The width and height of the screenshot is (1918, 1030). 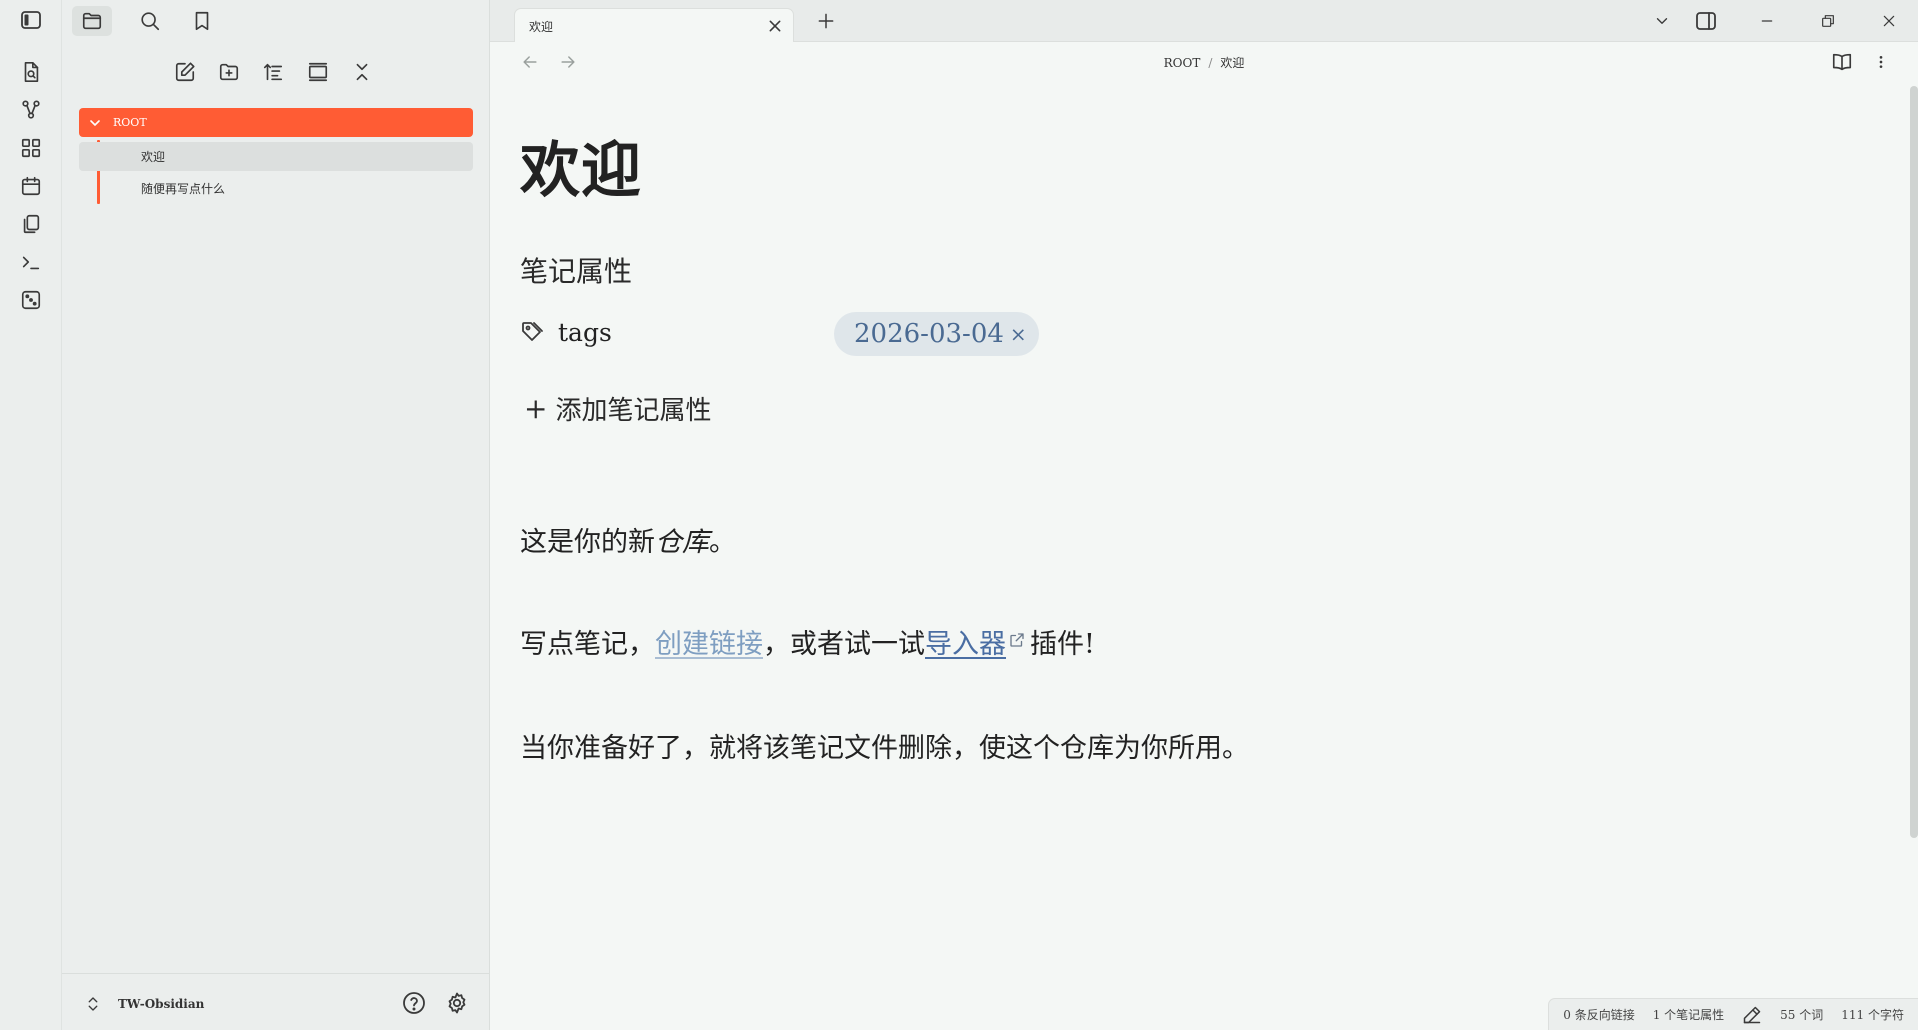 What do you see at coordinates (654, 25) in the screenshot?
I see `tab-welcome: 欢迎` at bounding box center [654, 25].